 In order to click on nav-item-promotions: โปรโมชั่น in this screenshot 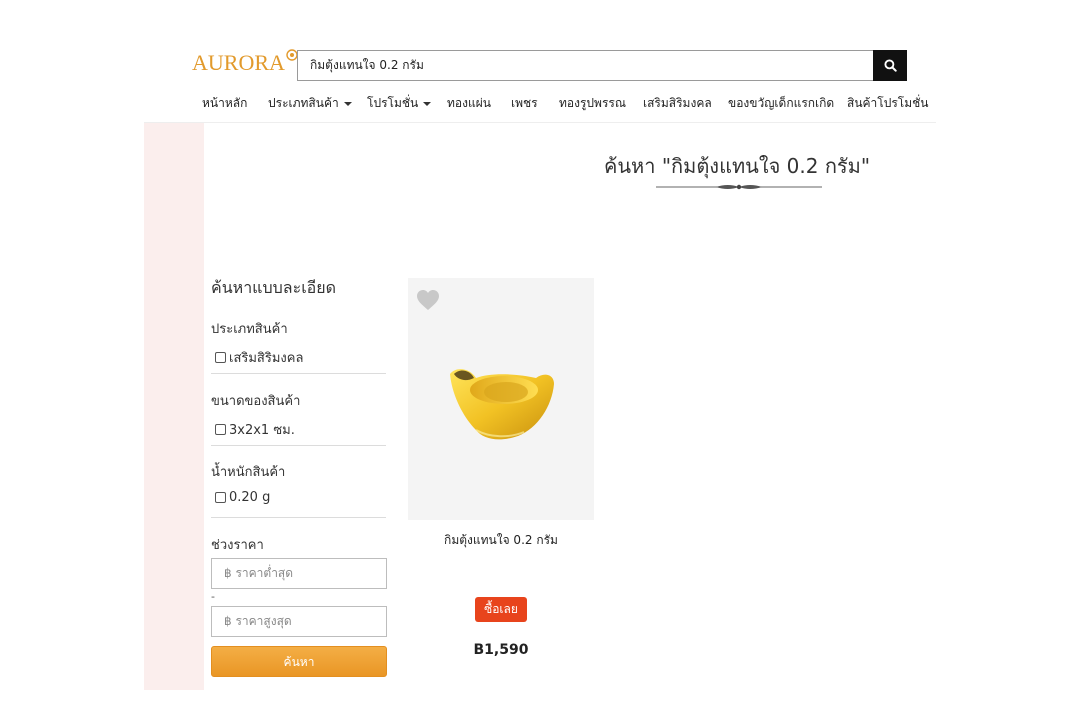, I will do `click(399, 103)`.